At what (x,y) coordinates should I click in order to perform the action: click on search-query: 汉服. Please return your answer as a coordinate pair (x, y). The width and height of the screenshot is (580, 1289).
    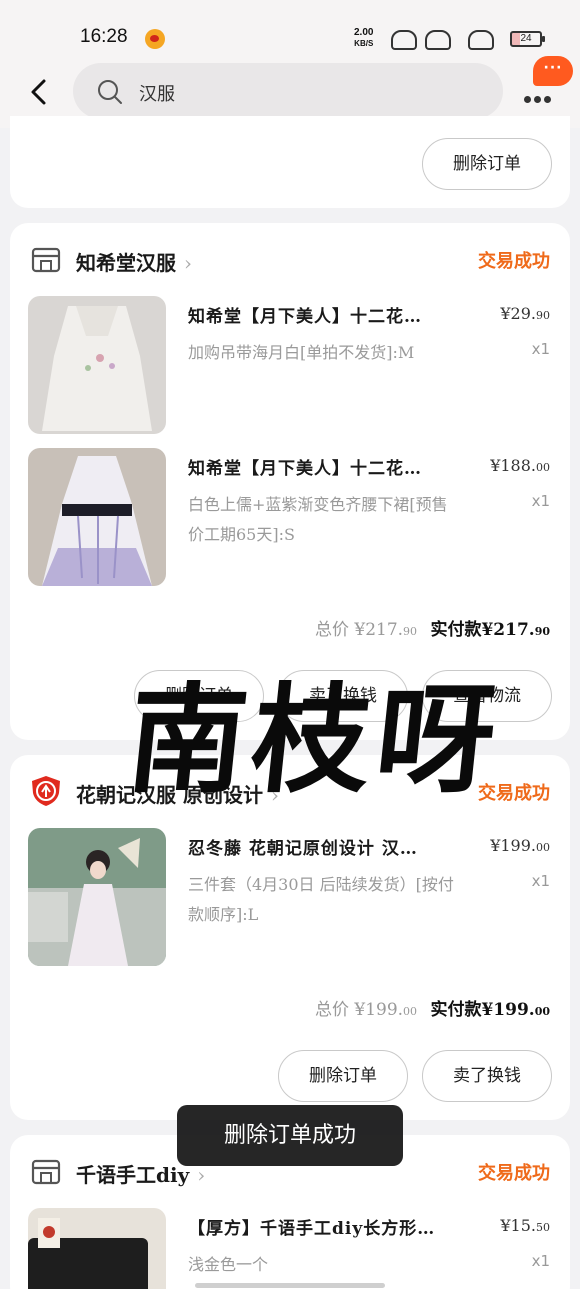
    Looking at the image, I should click on (157, 94).